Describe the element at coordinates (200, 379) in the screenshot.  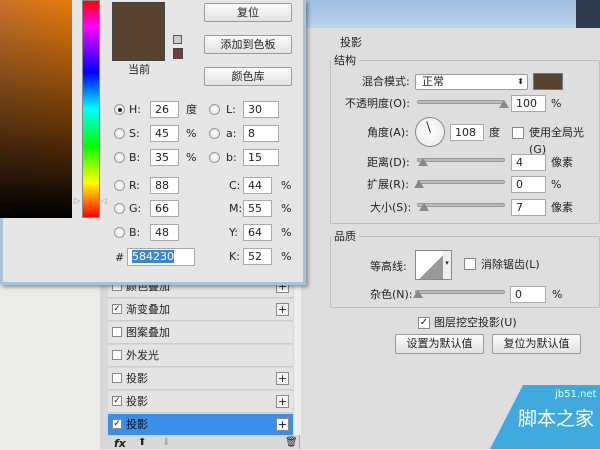
I see `effect-item: 投影 +` at that location.